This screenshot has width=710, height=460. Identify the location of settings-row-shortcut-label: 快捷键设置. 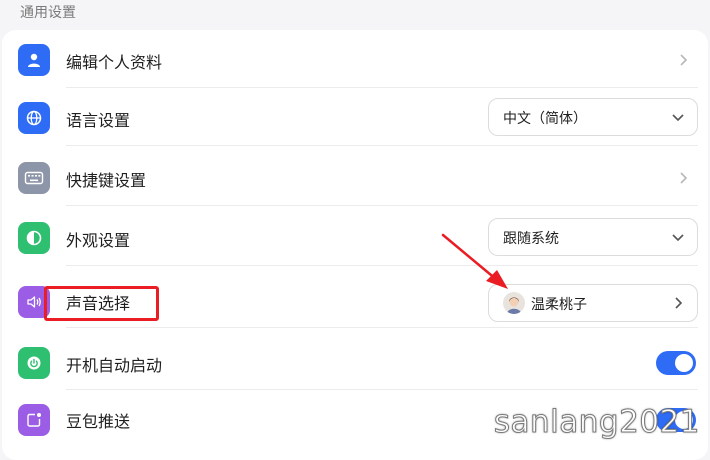
(106, 180).